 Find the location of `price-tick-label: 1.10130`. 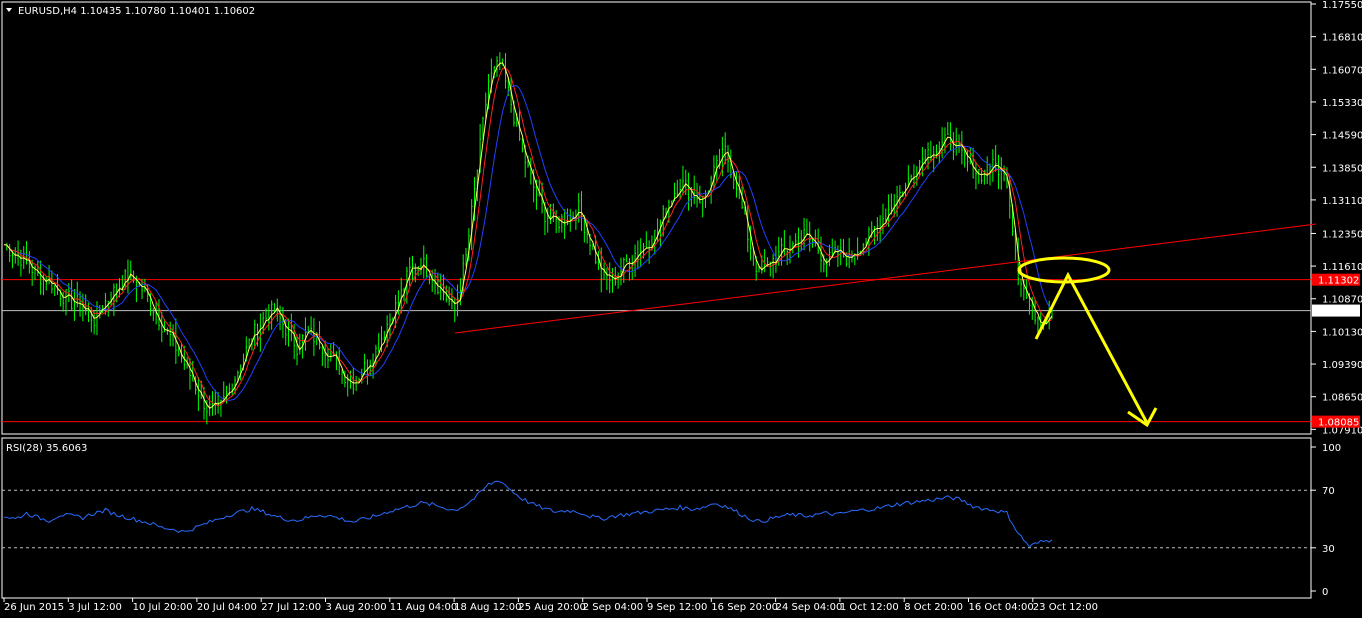

price-tick-label: 1.10130 is located at coordinates (1342, 332).